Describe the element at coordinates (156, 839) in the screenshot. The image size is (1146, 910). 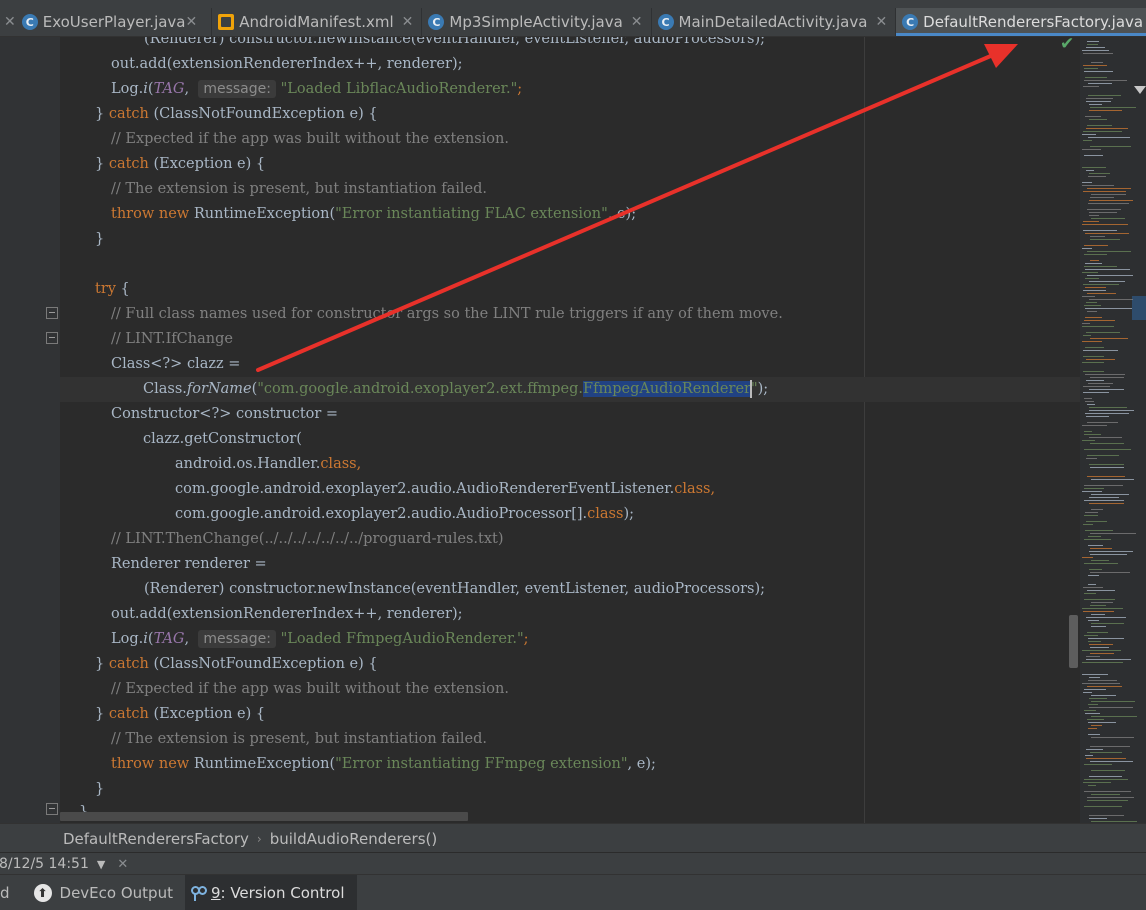
I see `breadcrumb-class: DefaultRenderersFactory` at that location.